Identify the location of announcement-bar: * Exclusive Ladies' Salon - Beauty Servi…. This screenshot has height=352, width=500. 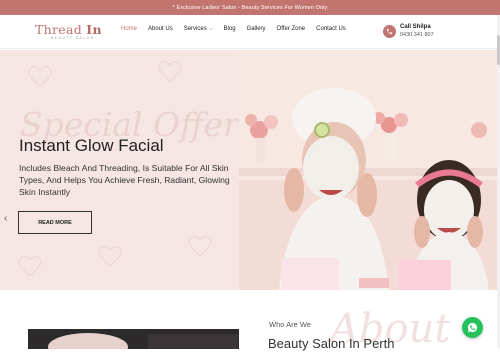
(250, 7).